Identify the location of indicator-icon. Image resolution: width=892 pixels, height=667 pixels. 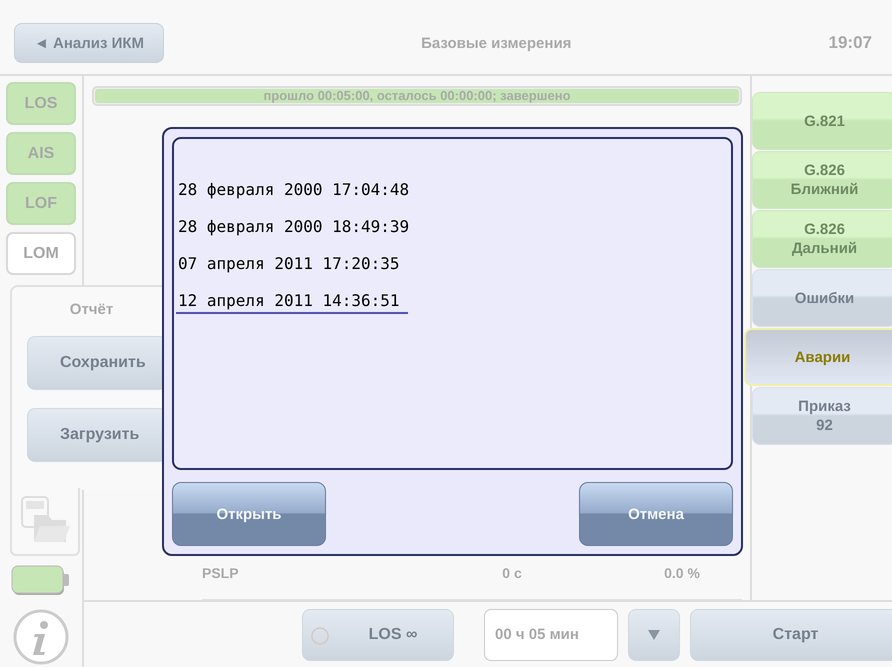
(320, 635).